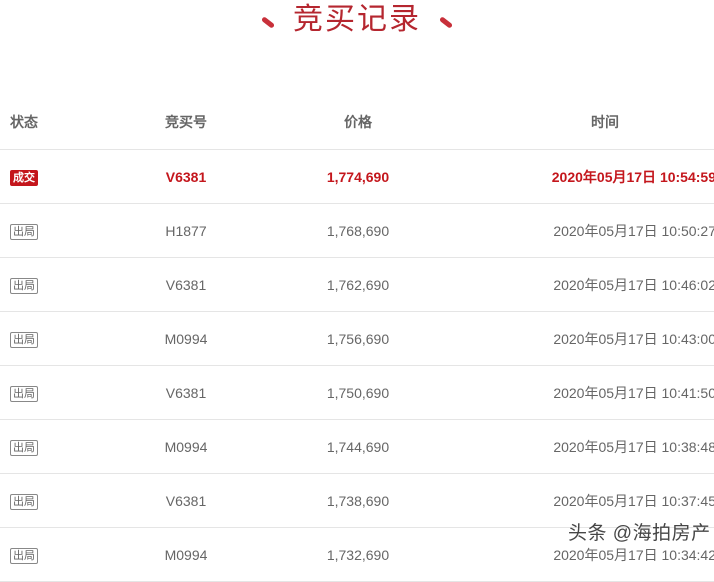 This screenshot has width=714, height=582. I want to click on column-header-bidder: 竞买号, so click(186, 122).